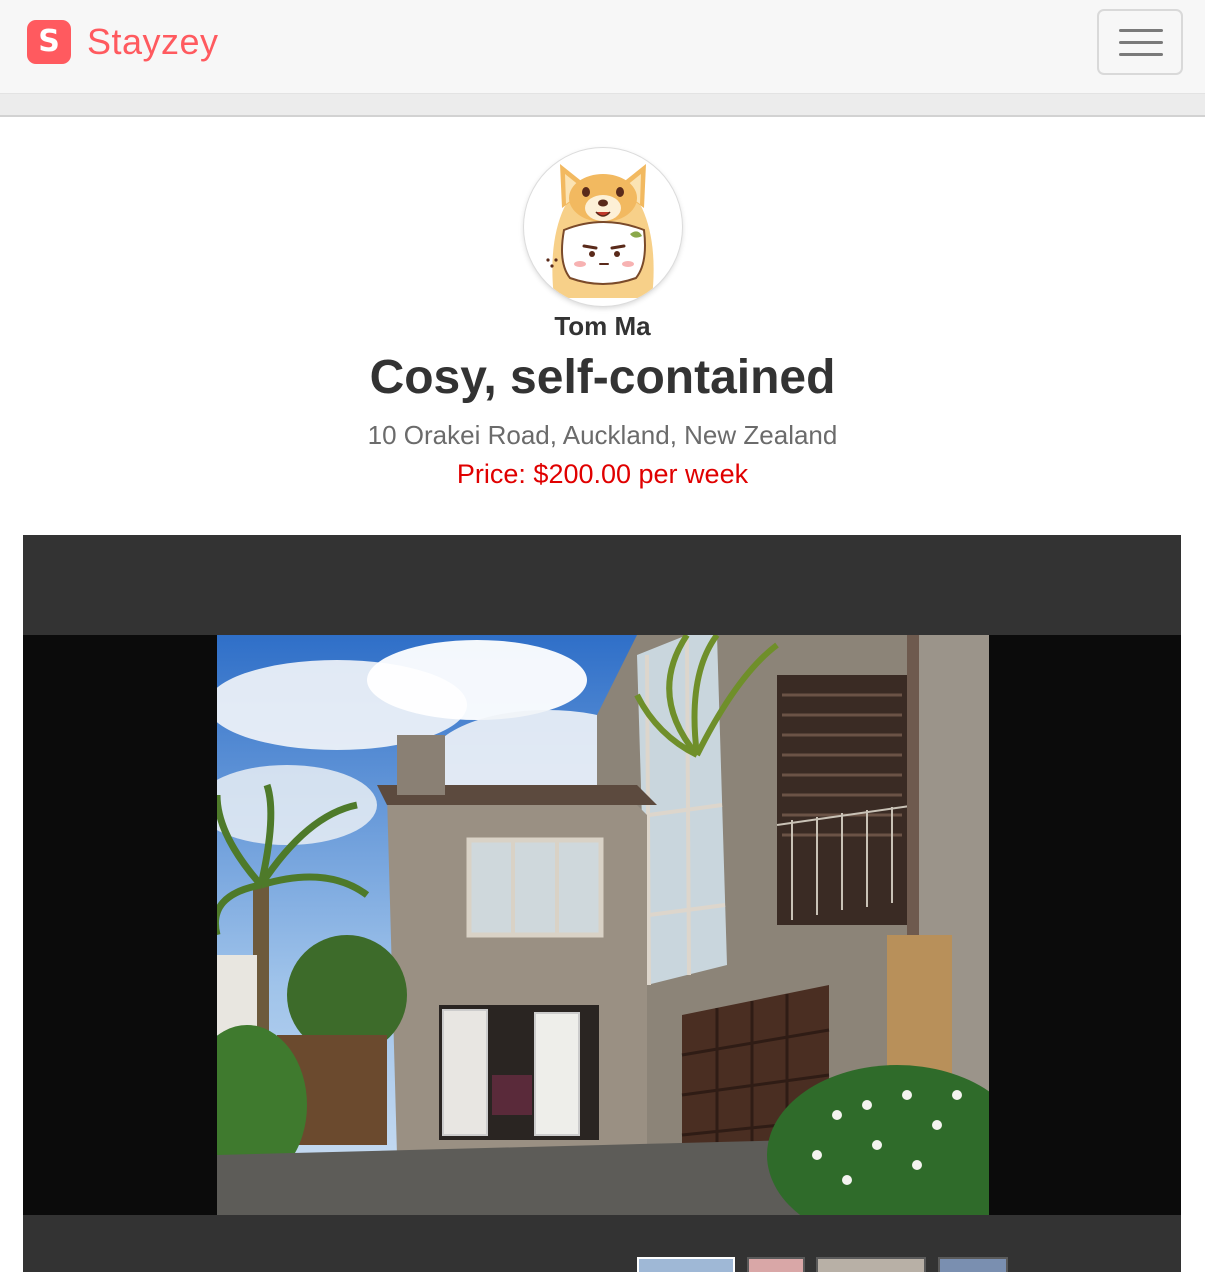 The image size is (1205, 1272). Describe the element at coordinates (602, 326) in the screenshot. I see `host-name: Tom Ma` at that location.